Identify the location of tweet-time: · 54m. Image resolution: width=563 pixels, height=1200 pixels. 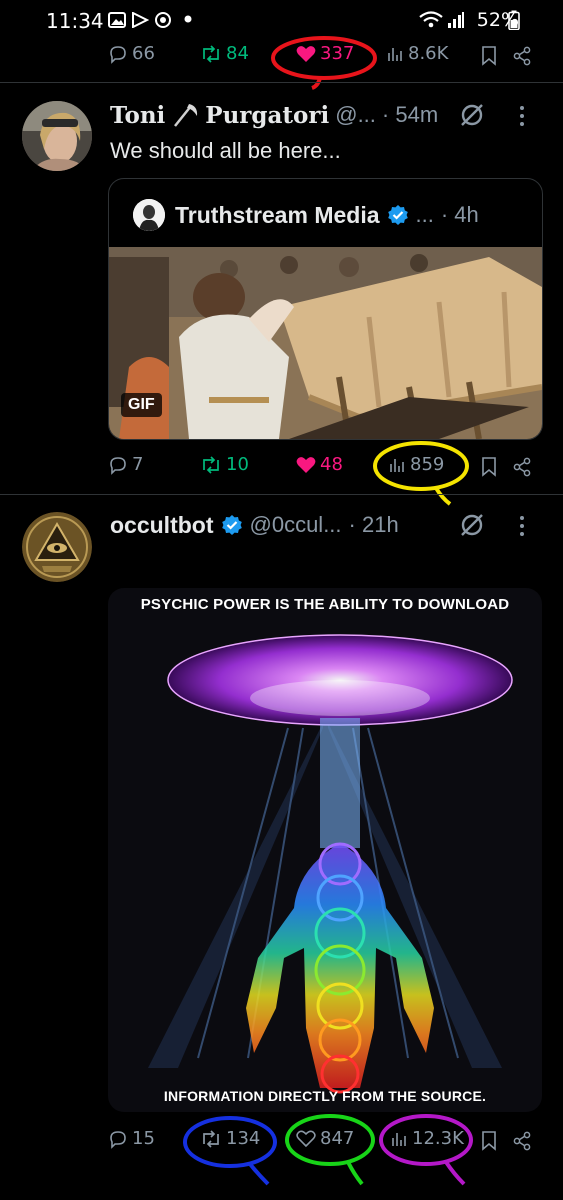
(410, 115).